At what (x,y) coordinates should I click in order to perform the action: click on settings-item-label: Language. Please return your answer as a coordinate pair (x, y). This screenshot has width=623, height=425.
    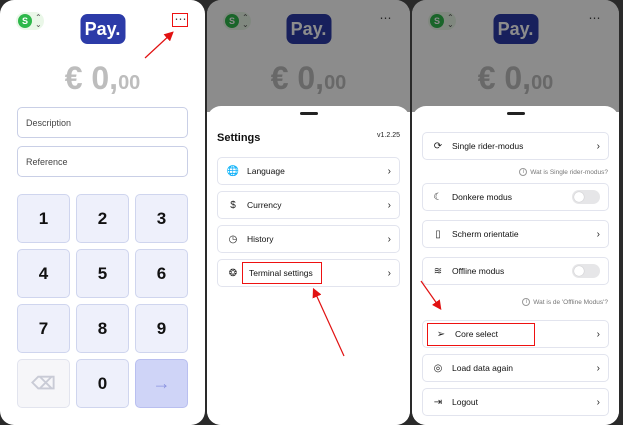
    Looking at the image, I should click on (266, 171).